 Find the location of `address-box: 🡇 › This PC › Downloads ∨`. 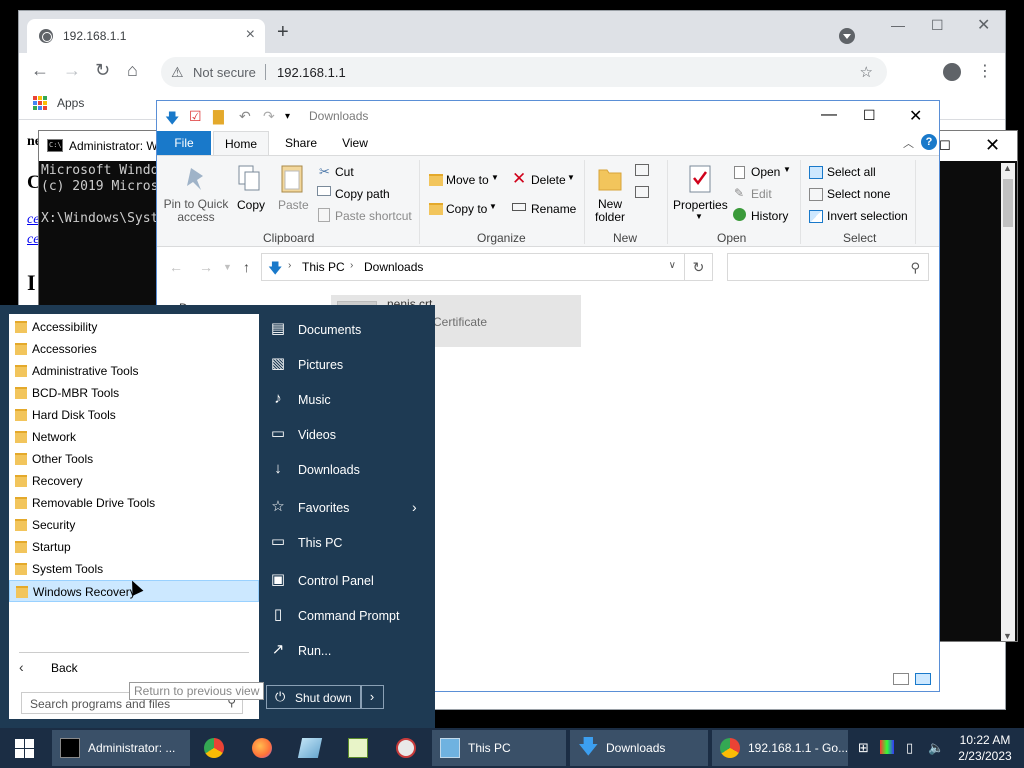

address-box: 🡇 › This PC › Downloads ∨ is located at coordinates (473, 267).